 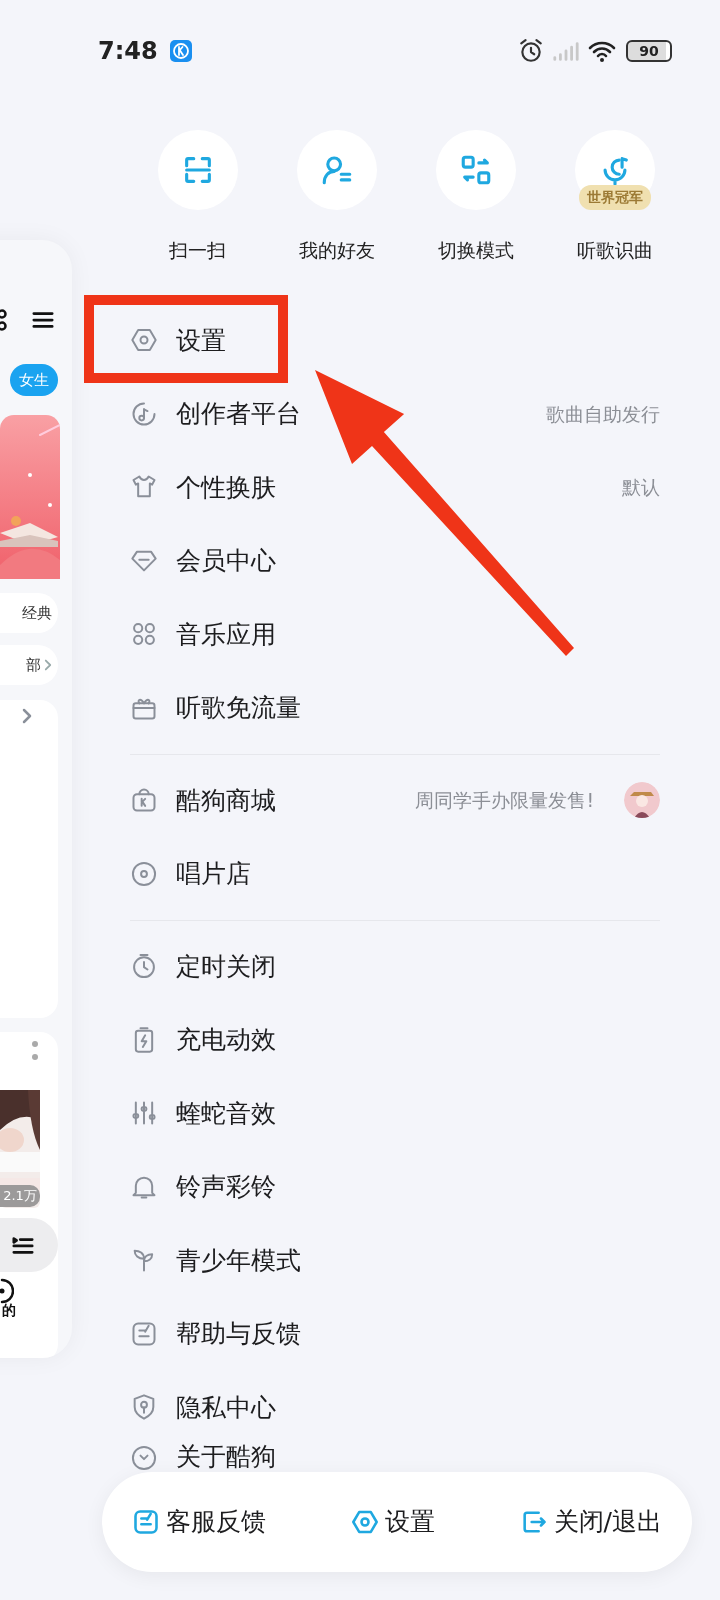 I want to click on shortcut-label: 切换模式, so click(x=475, y=250).